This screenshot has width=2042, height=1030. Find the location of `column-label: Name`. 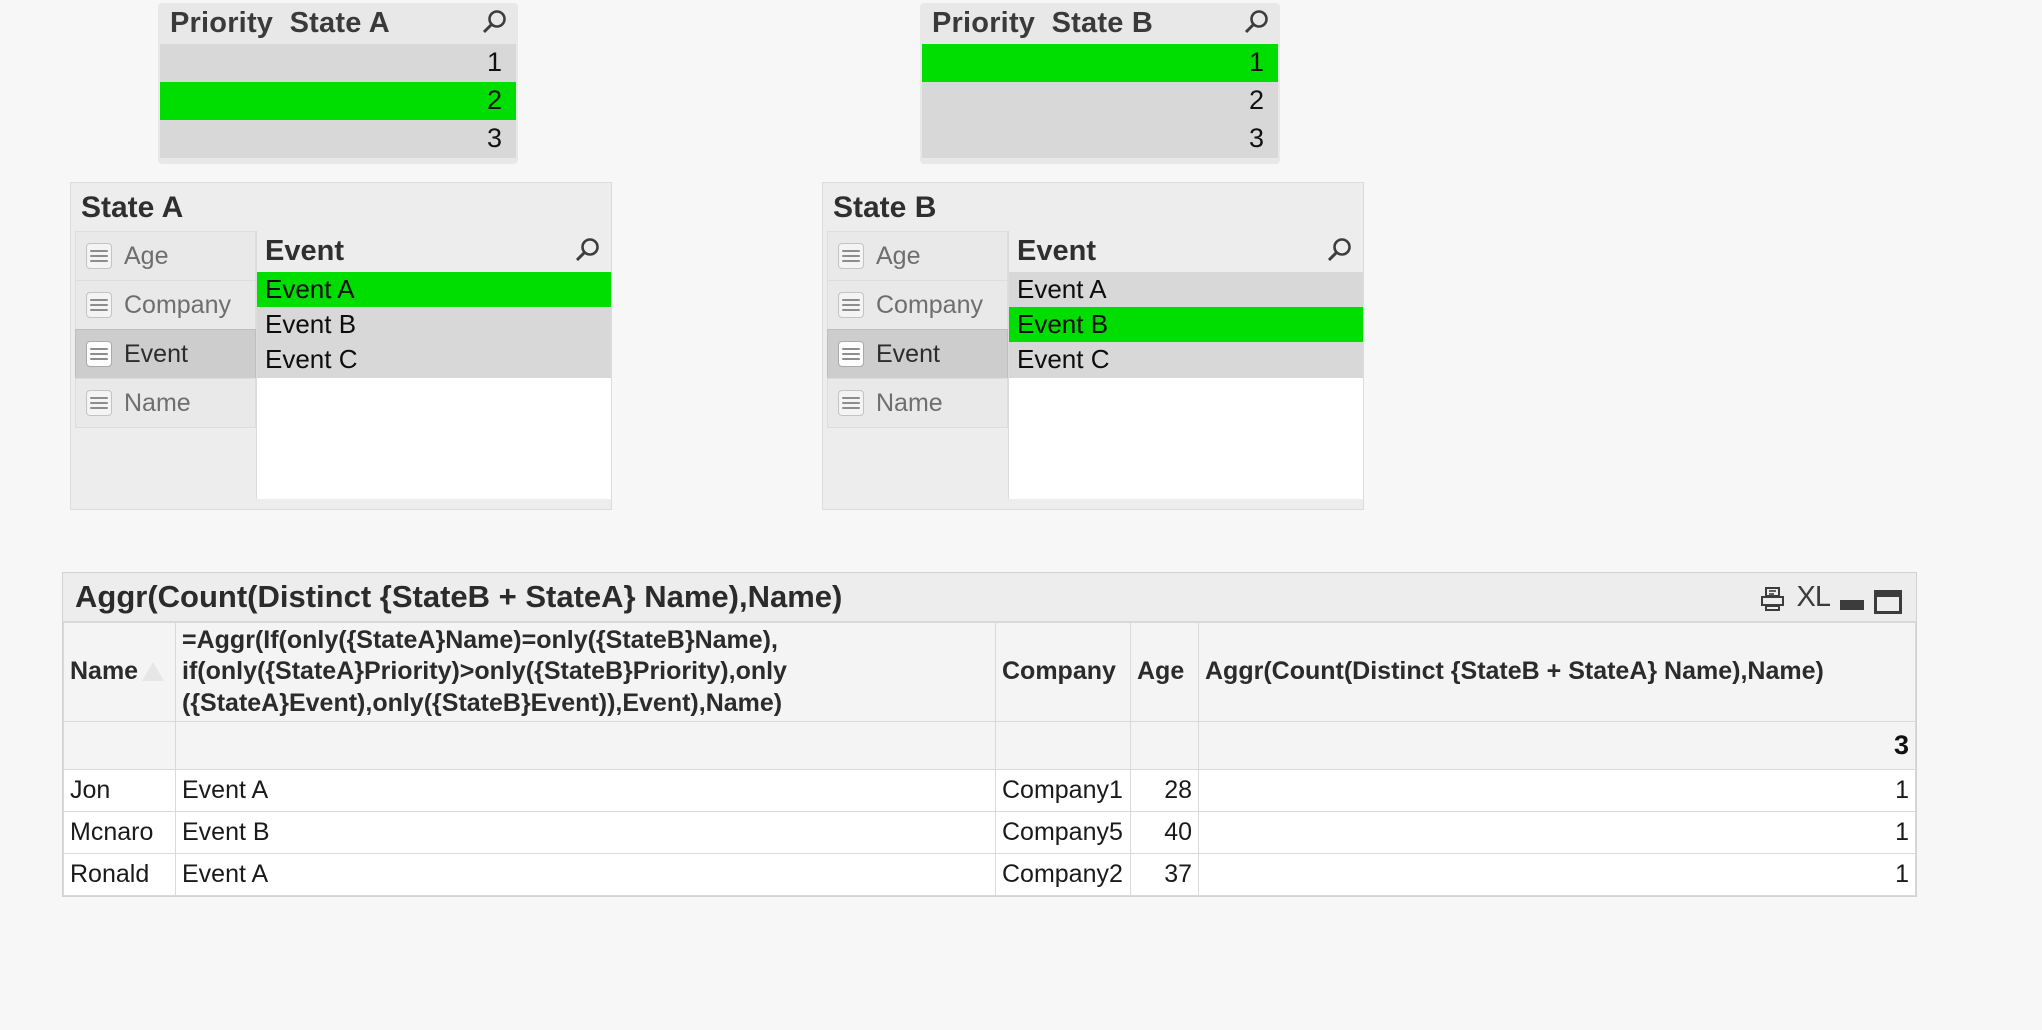

column-label: Name is located at coordinates (104, 671).